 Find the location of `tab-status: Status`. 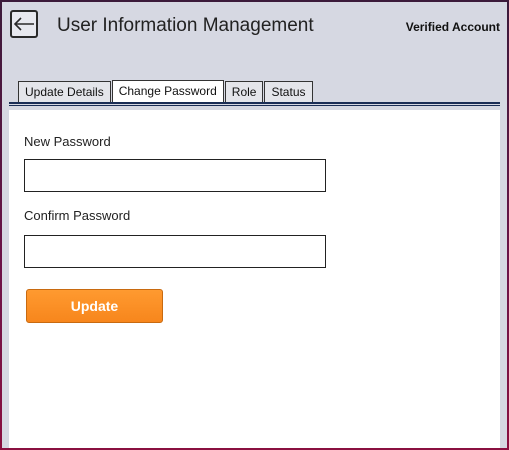

tab-status: Status is located at coordinates (288, 91).